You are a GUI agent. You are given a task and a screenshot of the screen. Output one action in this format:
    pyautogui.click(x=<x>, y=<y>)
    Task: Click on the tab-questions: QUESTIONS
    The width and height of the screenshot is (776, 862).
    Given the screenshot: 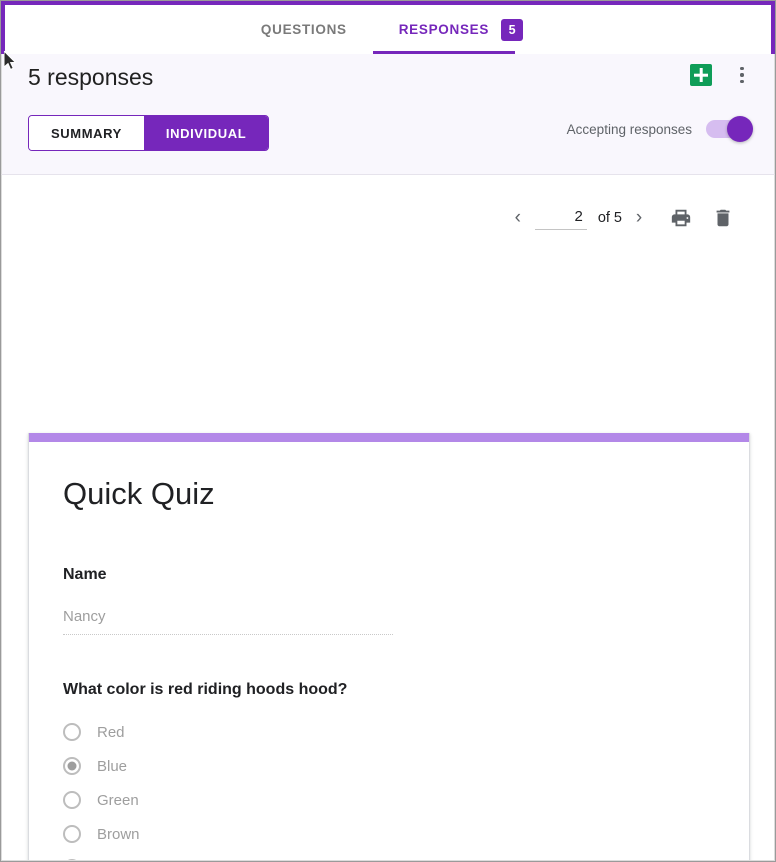 What is the action you would take?
    pyautogui.click(x=304, y=29)
    